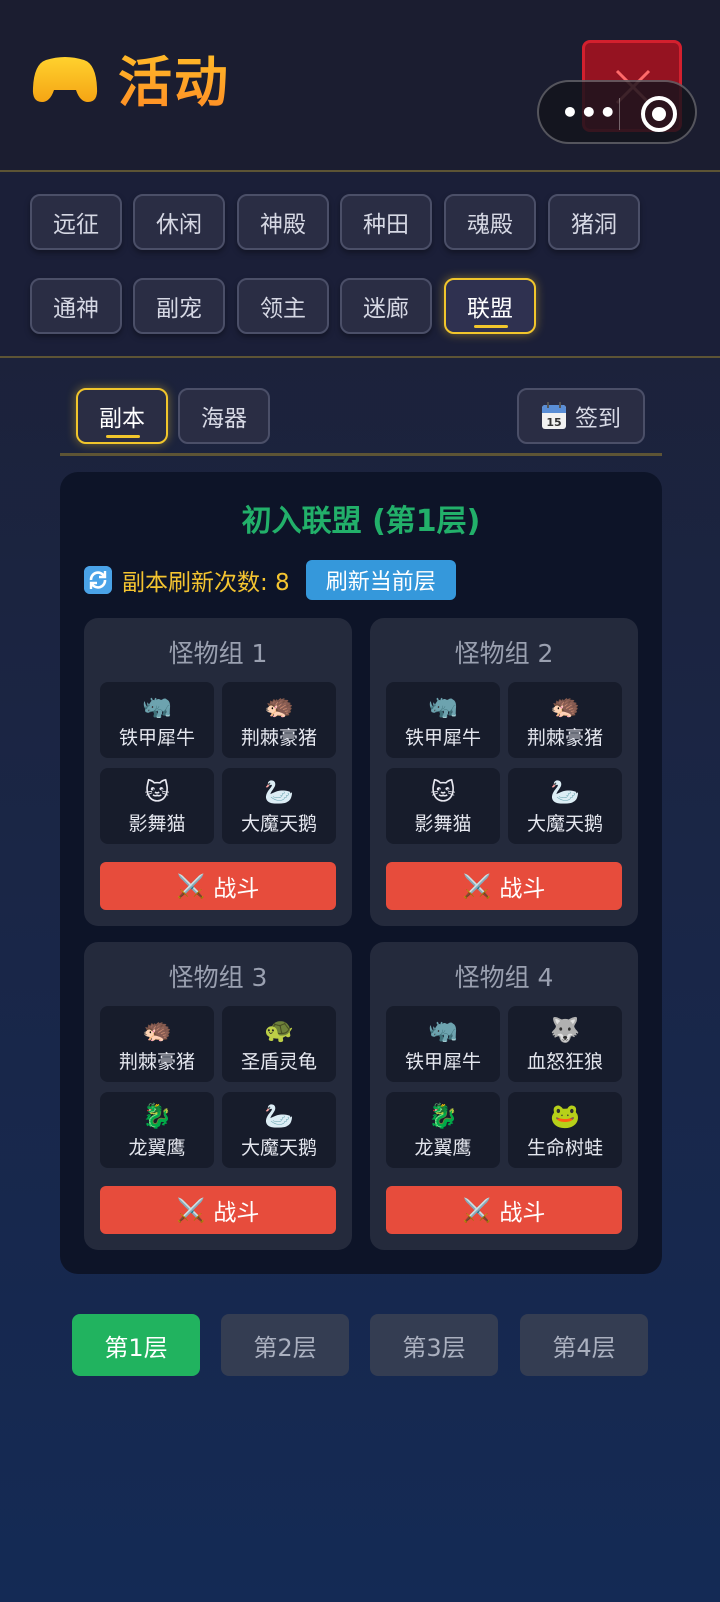 The image size is (720, 1602). I want to click on floor-button-2: 第2层, so click(285, 1345).